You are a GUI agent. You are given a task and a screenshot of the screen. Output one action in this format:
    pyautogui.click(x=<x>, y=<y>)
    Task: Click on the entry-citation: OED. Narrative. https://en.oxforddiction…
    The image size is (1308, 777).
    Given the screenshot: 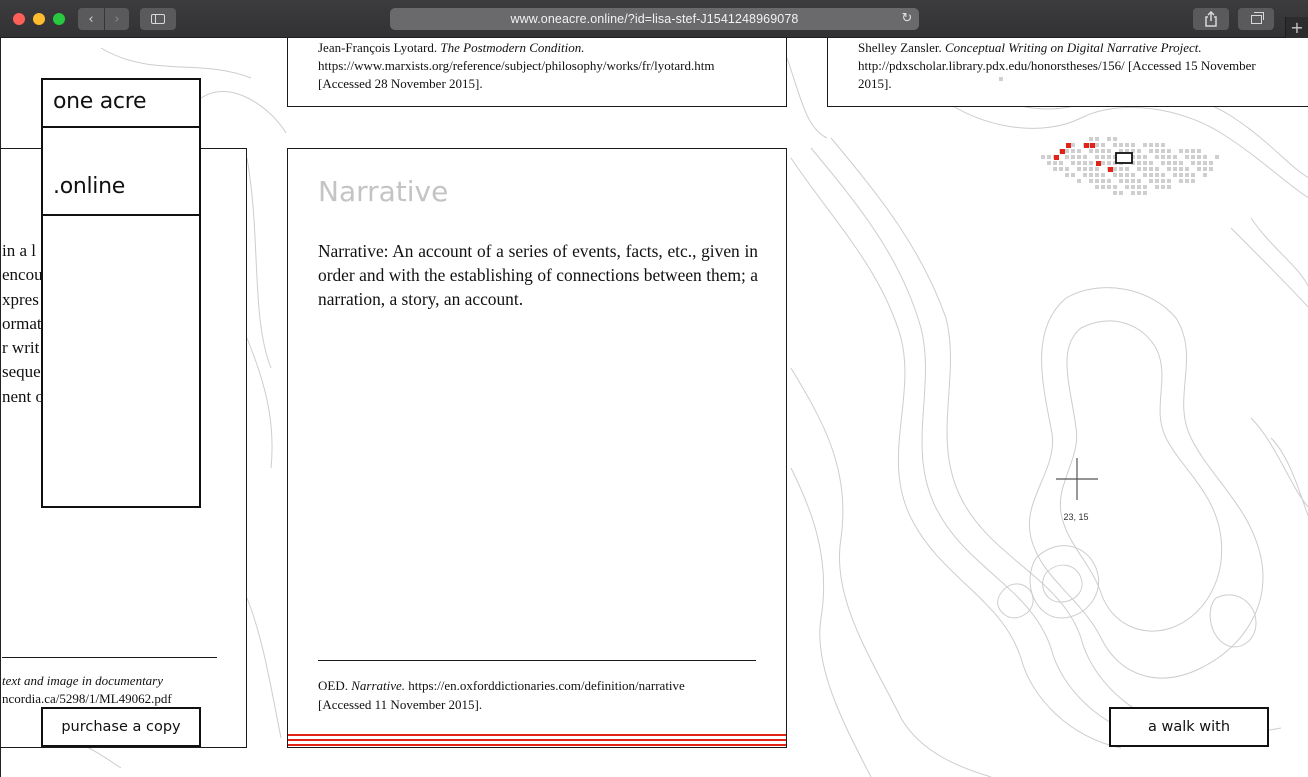 What is the action you would take?
    pyautogui.click(x=501, y=695)
    